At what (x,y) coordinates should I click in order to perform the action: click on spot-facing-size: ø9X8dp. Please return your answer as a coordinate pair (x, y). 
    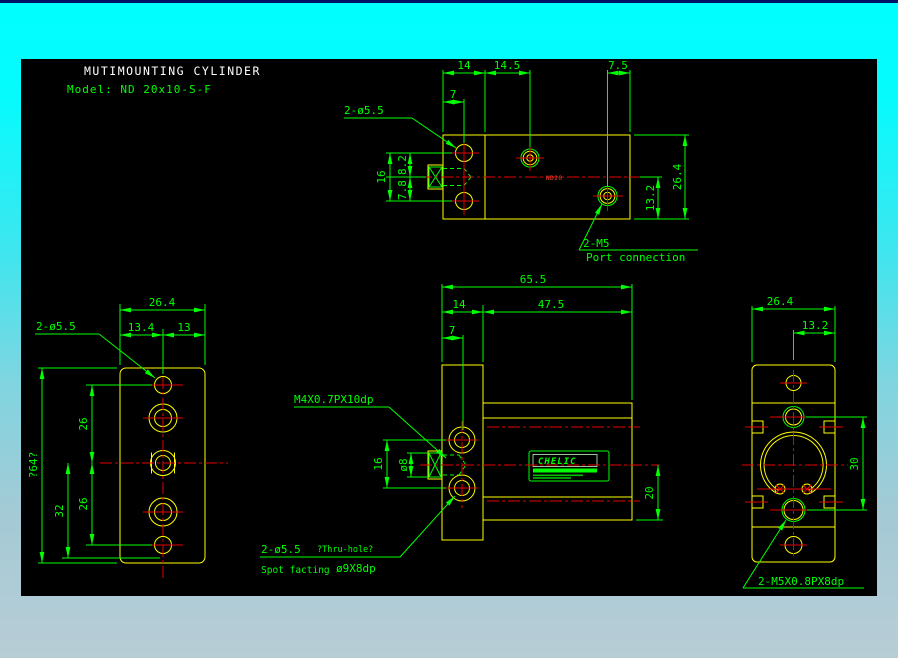
    Looking at the image, I should click on (356, 568).